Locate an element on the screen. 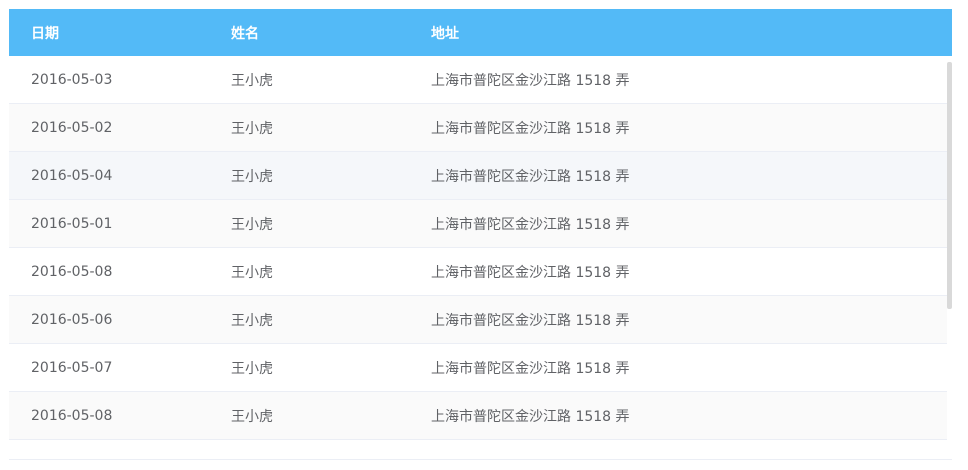  vertical-scrollbar is located at coordinates (949, 258).